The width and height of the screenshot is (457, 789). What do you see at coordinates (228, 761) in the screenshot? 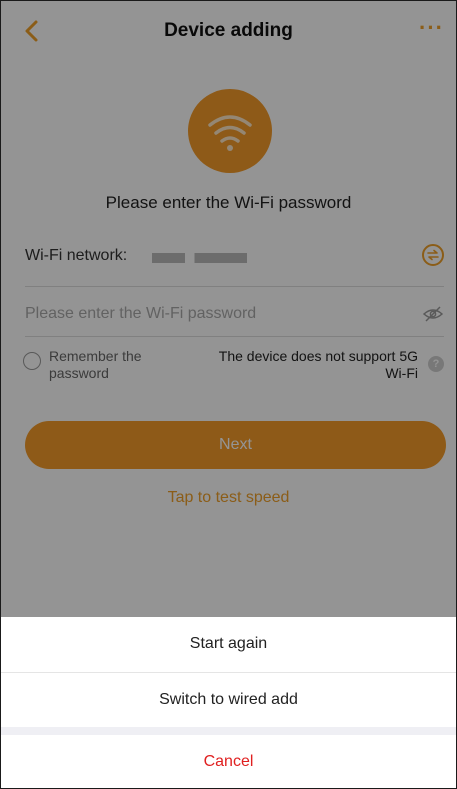
I see `cancel-button: Cancel` at bounding box center [228, 761].